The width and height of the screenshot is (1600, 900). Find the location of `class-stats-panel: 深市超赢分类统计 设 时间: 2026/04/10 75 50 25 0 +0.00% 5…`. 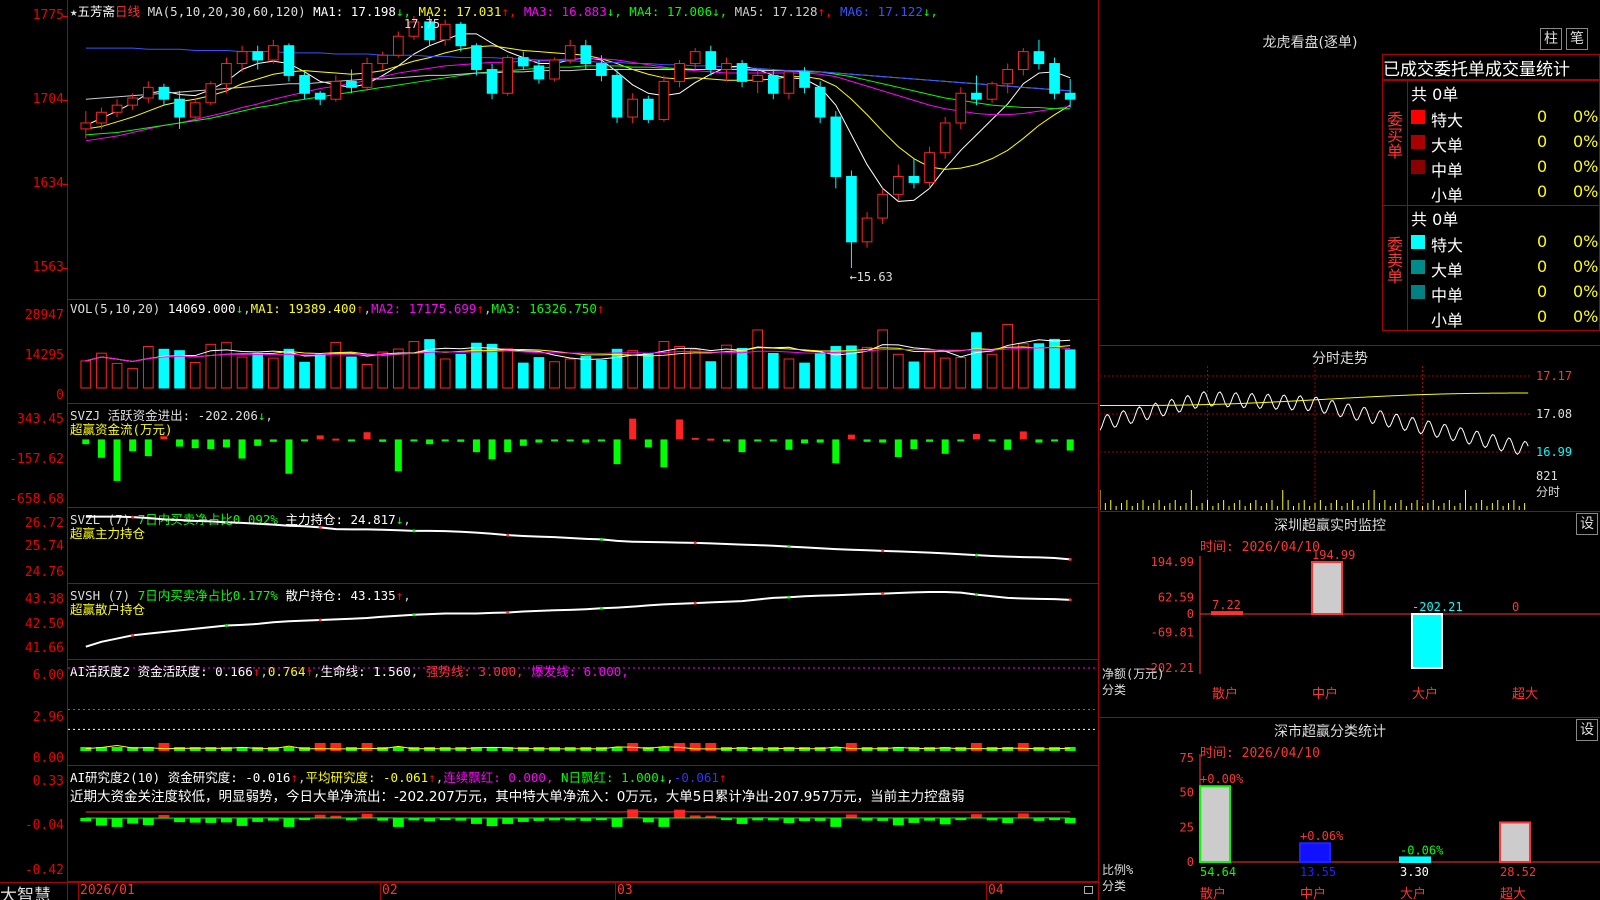

class-stats-panel: 深市超赢分类统计 设 时间: 2026/04/10 75 50 25 0 +0.00% 5… is located at coordinates (1350, 808).